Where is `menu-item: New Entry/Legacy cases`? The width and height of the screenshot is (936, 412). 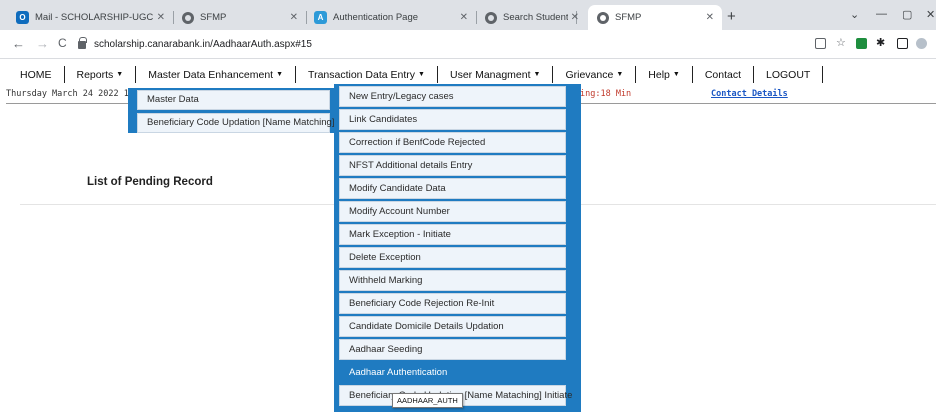
menu-item: New Entry/Legacy cases is located at coordinates (452, 96).